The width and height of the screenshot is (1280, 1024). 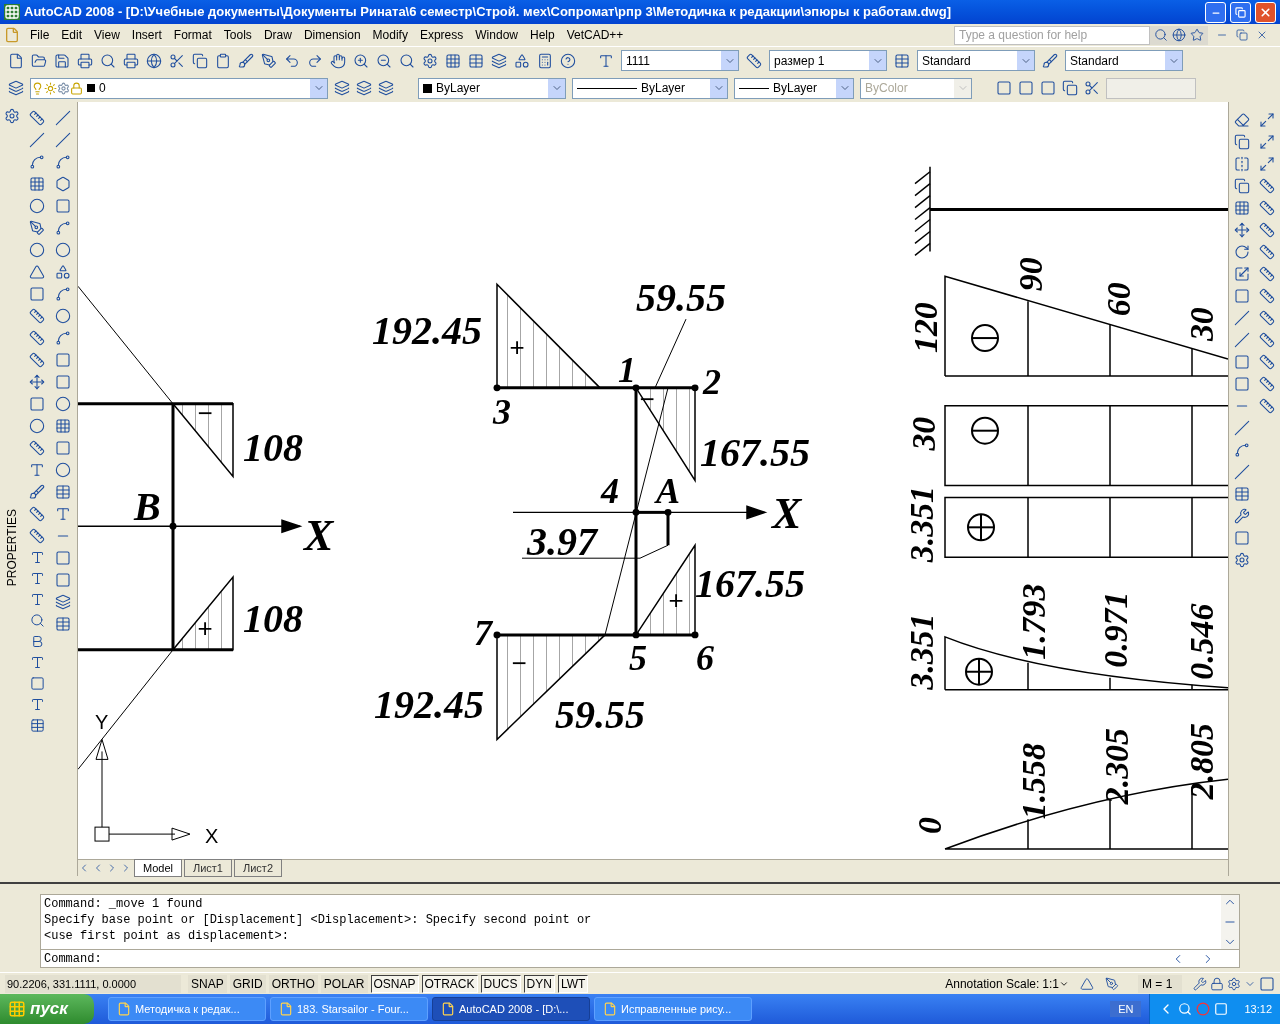 What do you see at coordinates (1267, 983) in the screenshot?
I see `clean-screen-icon` at bounding box center [1267, 983].